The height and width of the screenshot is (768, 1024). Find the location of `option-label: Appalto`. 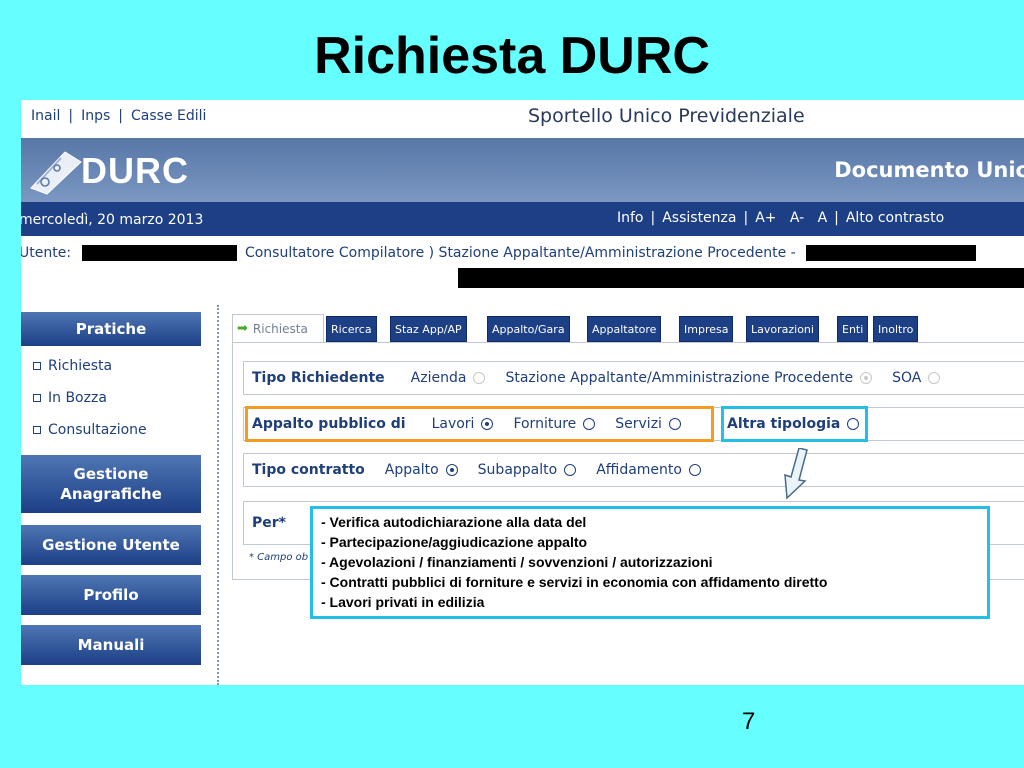

option-label: Appalto is located at coordinates (411, 470).